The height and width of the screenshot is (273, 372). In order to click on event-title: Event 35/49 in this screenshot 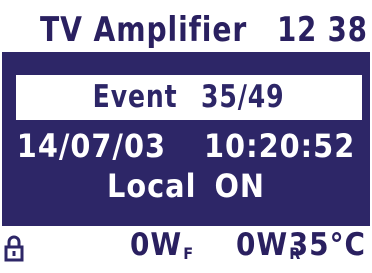, I will do `click(189, 97)`.